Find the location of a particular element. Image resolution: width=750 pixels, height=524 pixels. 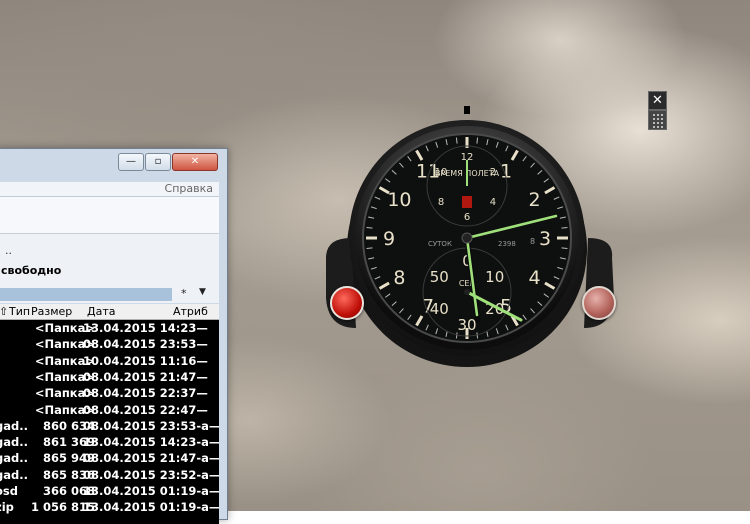

path-field is located at coordinates (86, 294).